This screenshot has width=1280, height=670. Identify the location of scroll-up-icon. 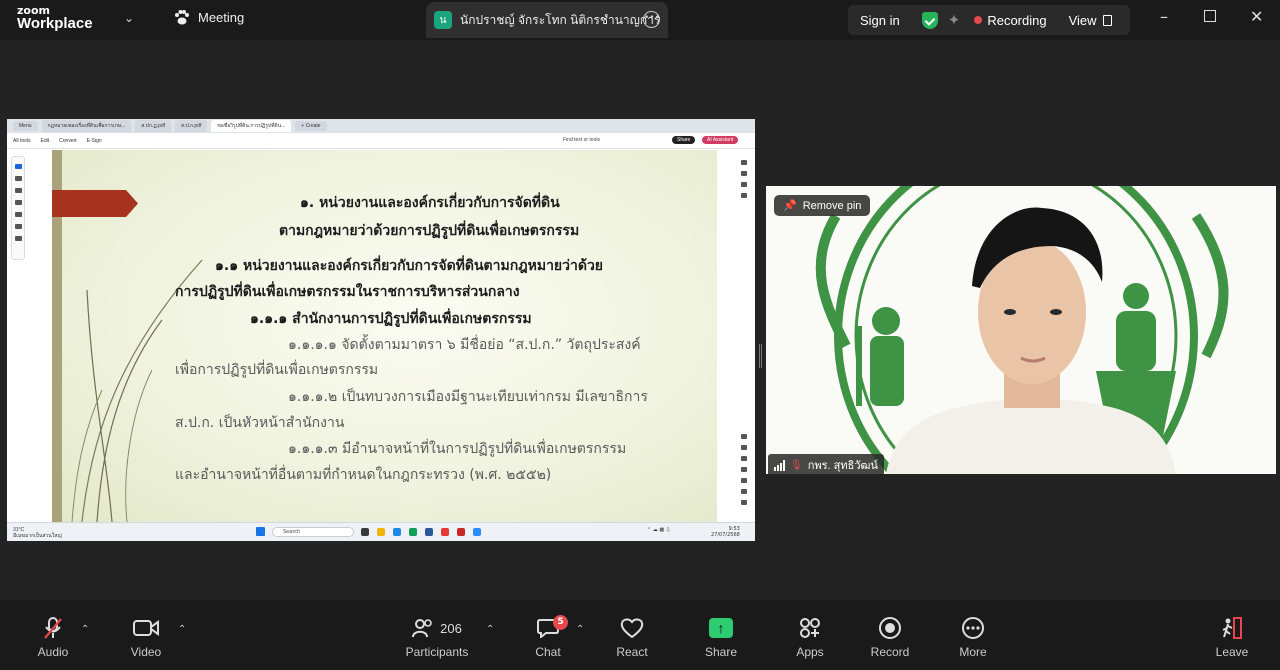
(744, 458).